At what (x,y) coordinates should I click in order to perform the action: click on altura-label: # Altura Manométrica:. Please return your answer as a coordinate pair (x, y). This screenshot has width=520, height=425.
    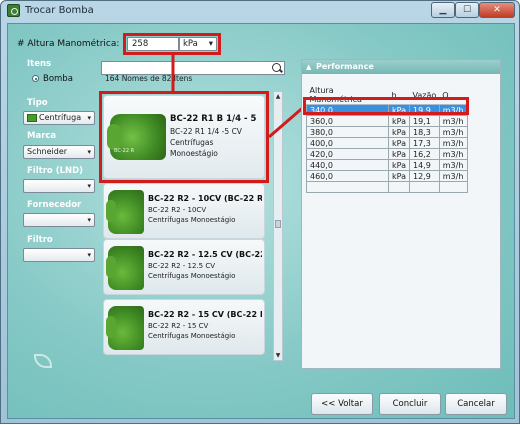
    Looking at the image, I should click on (68, 44).